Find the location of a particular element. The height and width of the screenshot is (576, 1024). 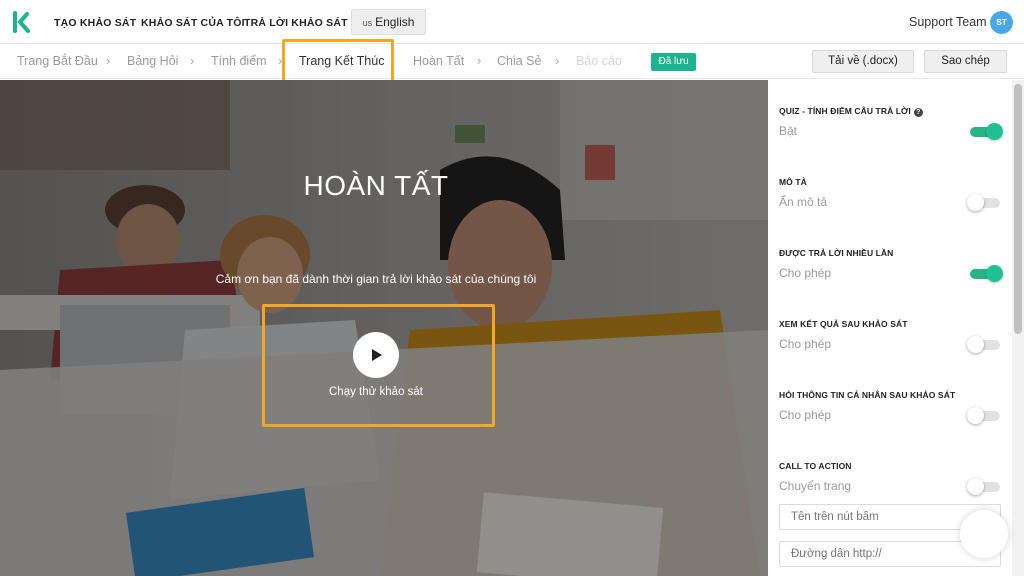

setting-multiple-answers-value: Cho phép is located at coordinates (805, 273).